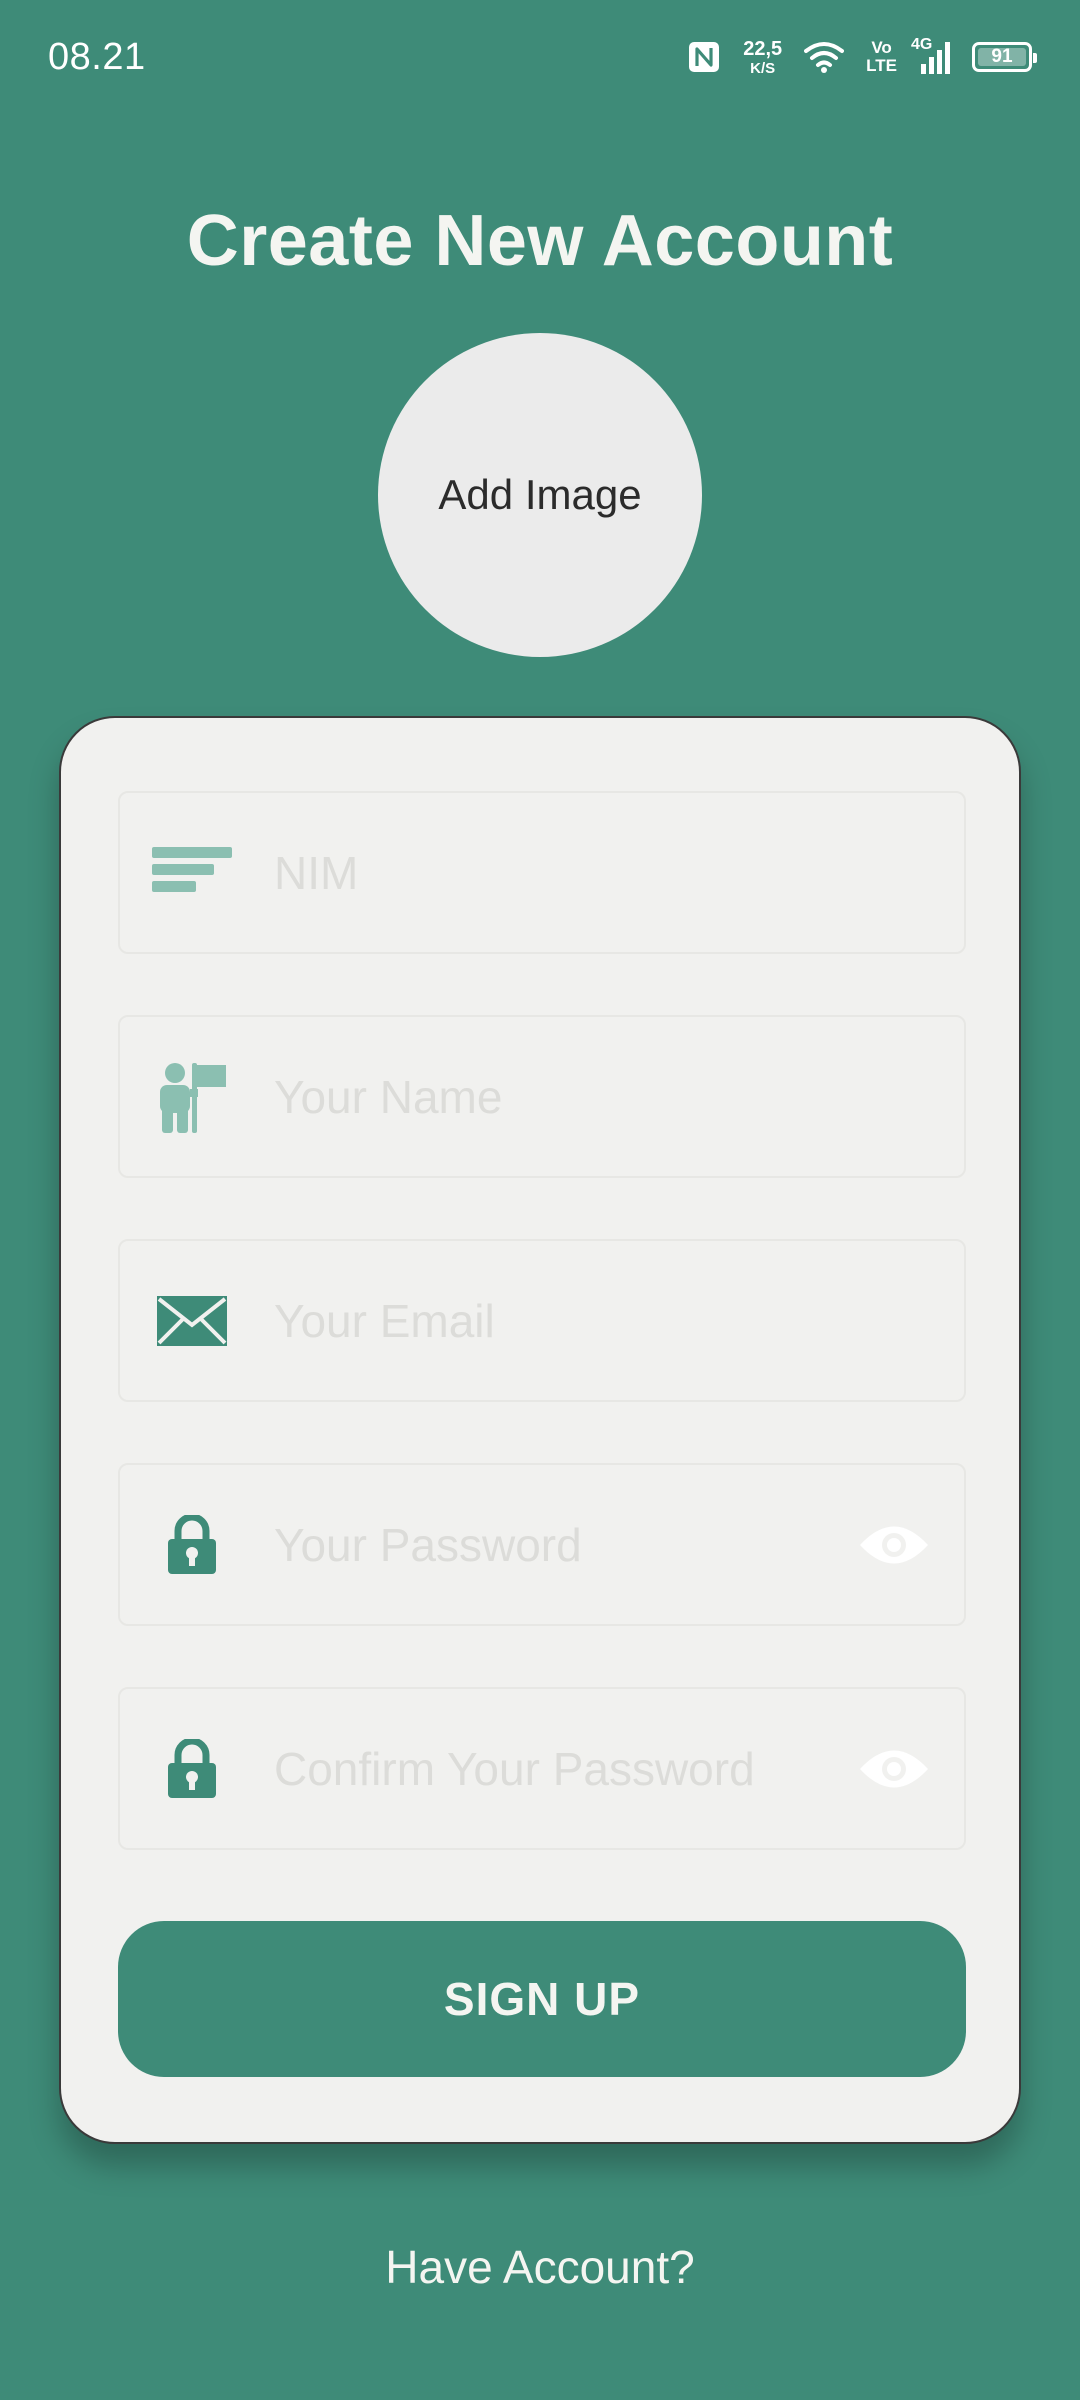 The image size is (1080, 2400). I want to click on password-input, so click(564, 1544).